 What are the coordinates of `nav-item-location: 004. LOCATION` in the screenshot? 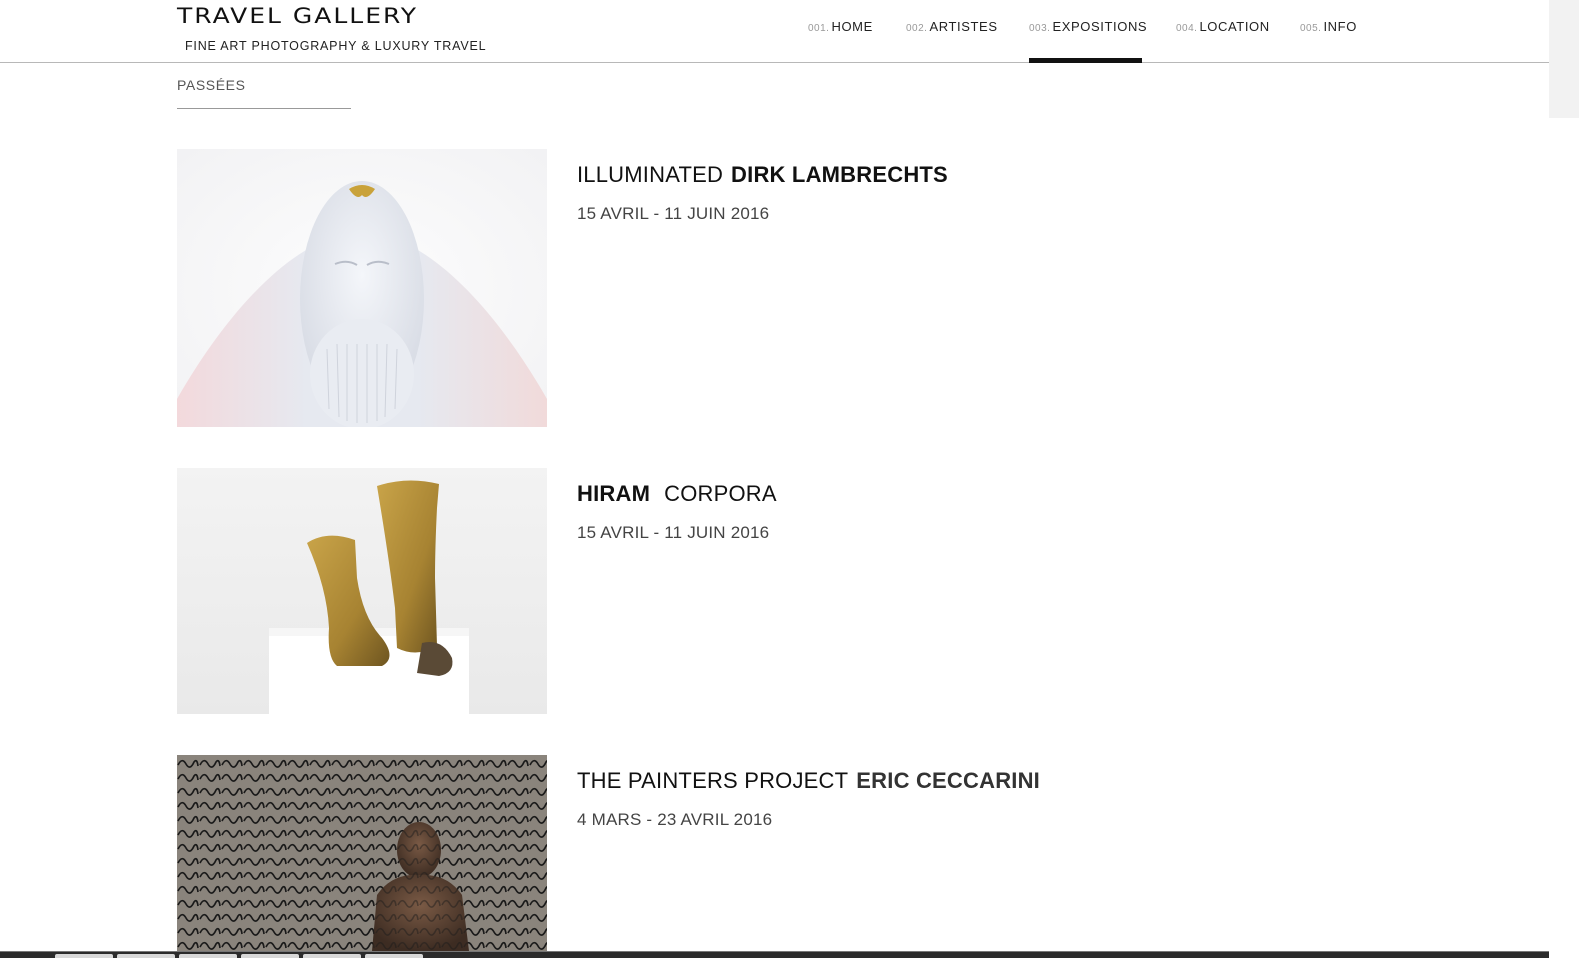 It's located at (1223, 41).